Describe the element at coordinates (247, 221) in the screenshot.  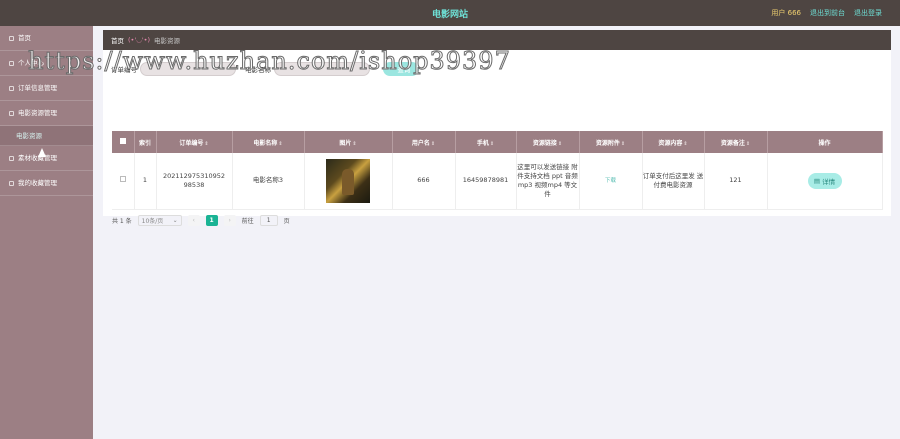
I see `goto-label: 前往` at that location.